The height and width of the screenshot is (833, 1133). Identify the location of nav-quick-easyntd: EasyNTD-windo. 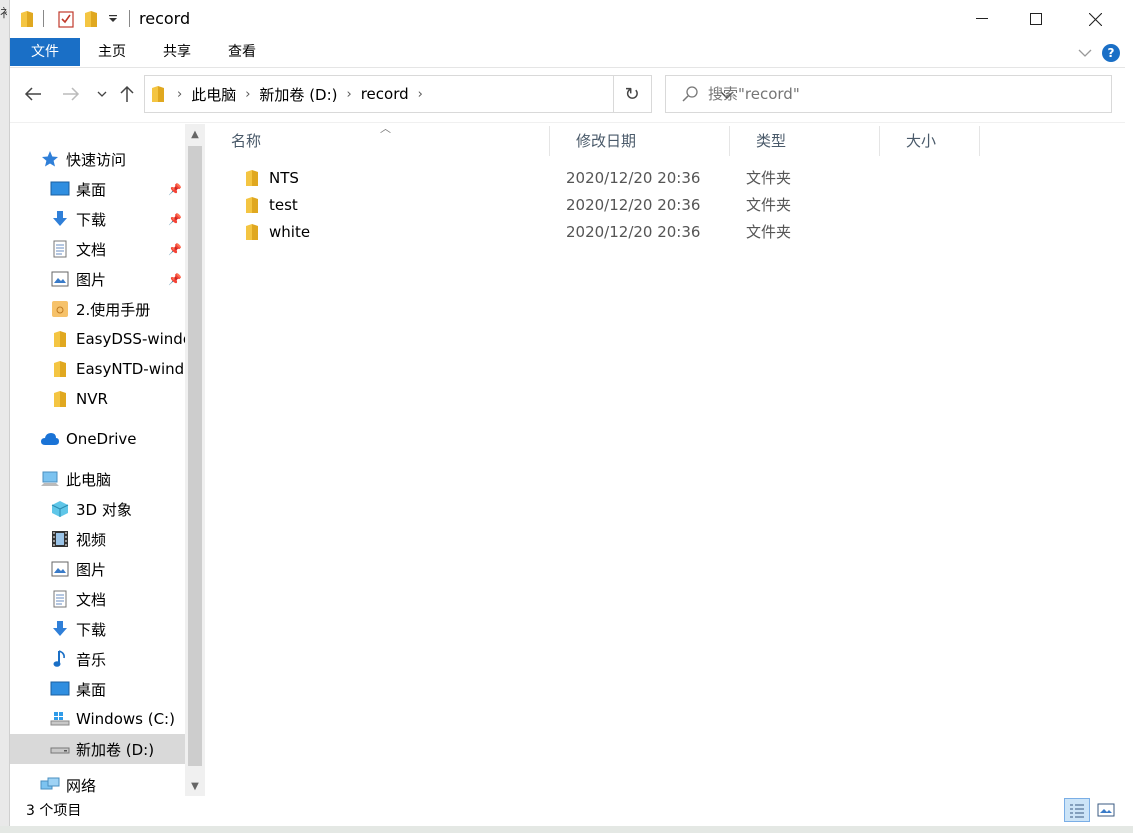
(97, 369).